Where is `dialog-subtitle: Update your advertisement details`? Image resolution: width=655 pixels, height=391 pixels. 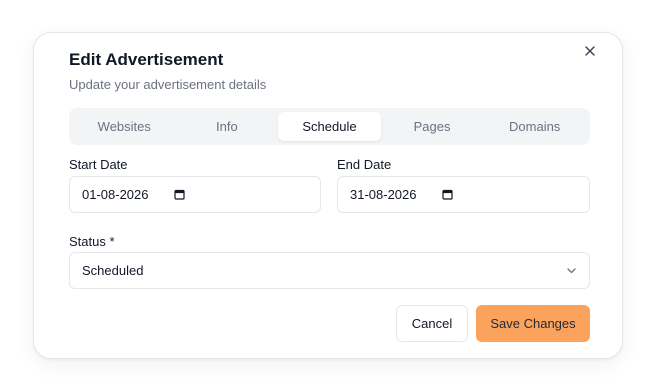 dialog-subtitle: Update your advertisement details is located at coordinates (168, 84).